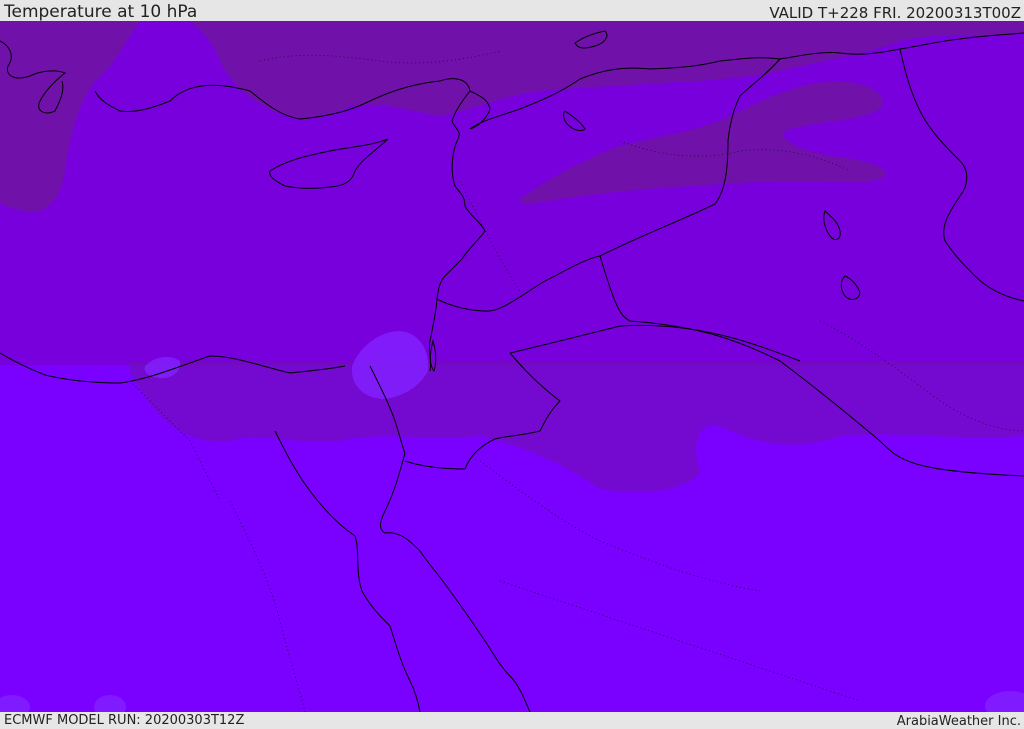 The image size is (1024, 729). I want to click on credit-label: ArabiaWeather Inc., so click(958, 721).